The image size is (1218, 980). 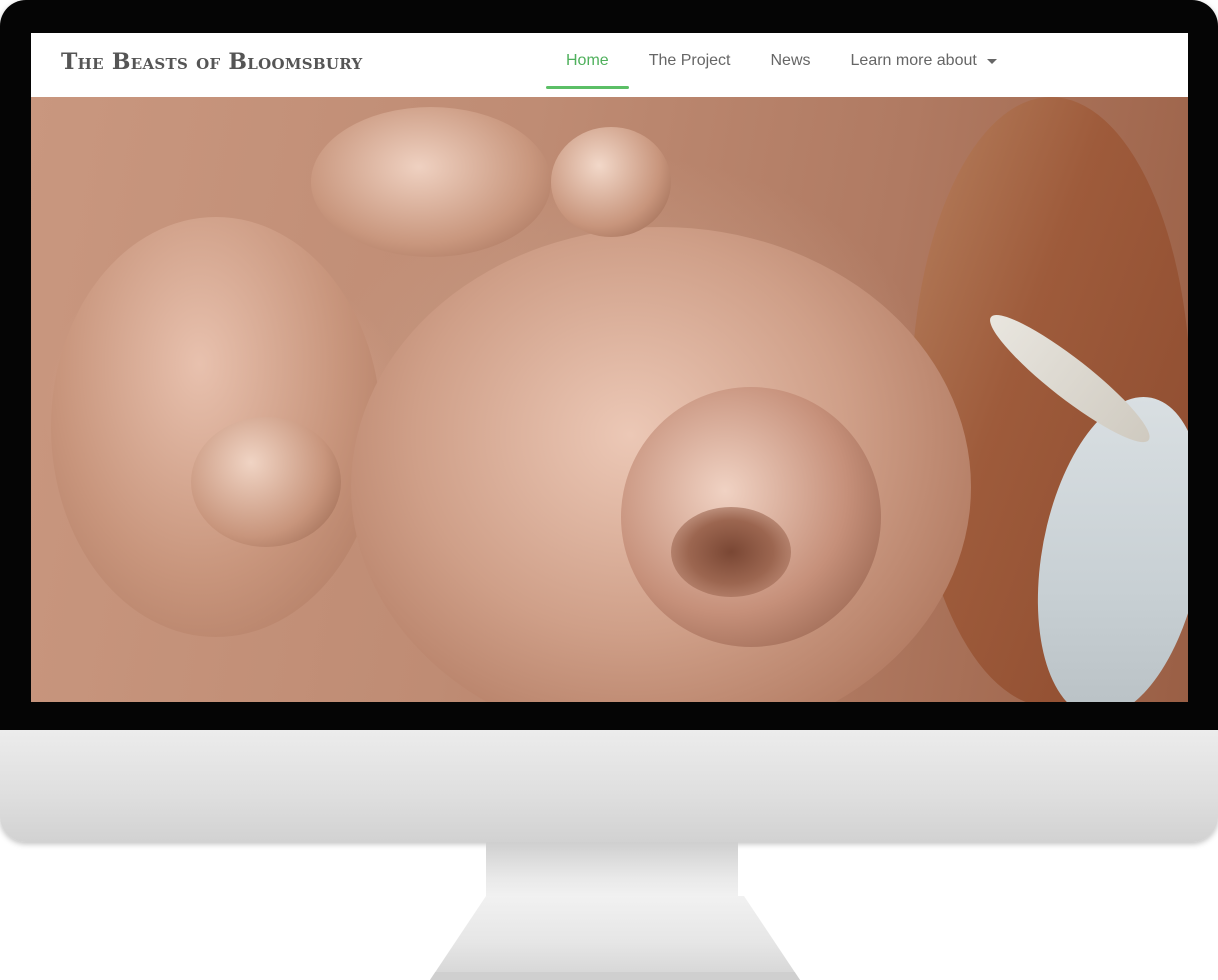 I want to click on nav-item-learn-more-about: Learn more about, so click(x=924, y=61).